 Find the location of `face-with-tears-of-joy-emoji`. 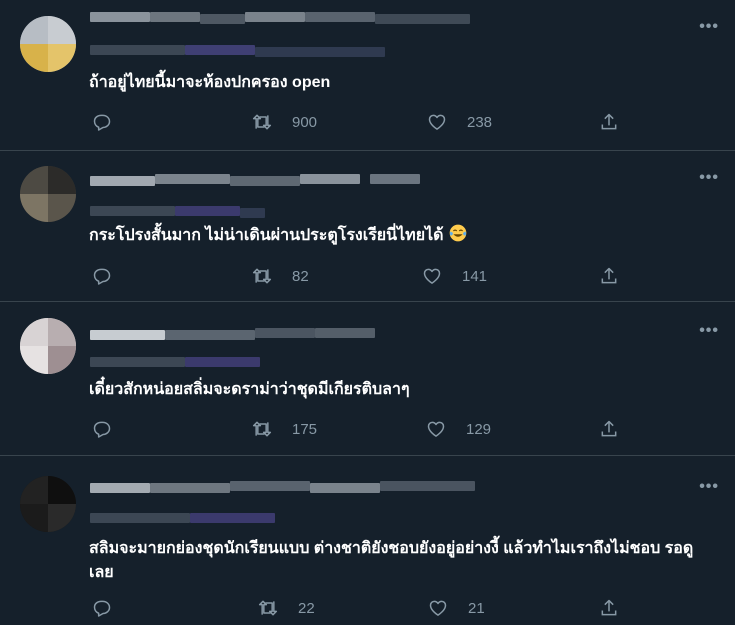

face-with-tears-of-joy-emoji is located at coordinates (458, 233).